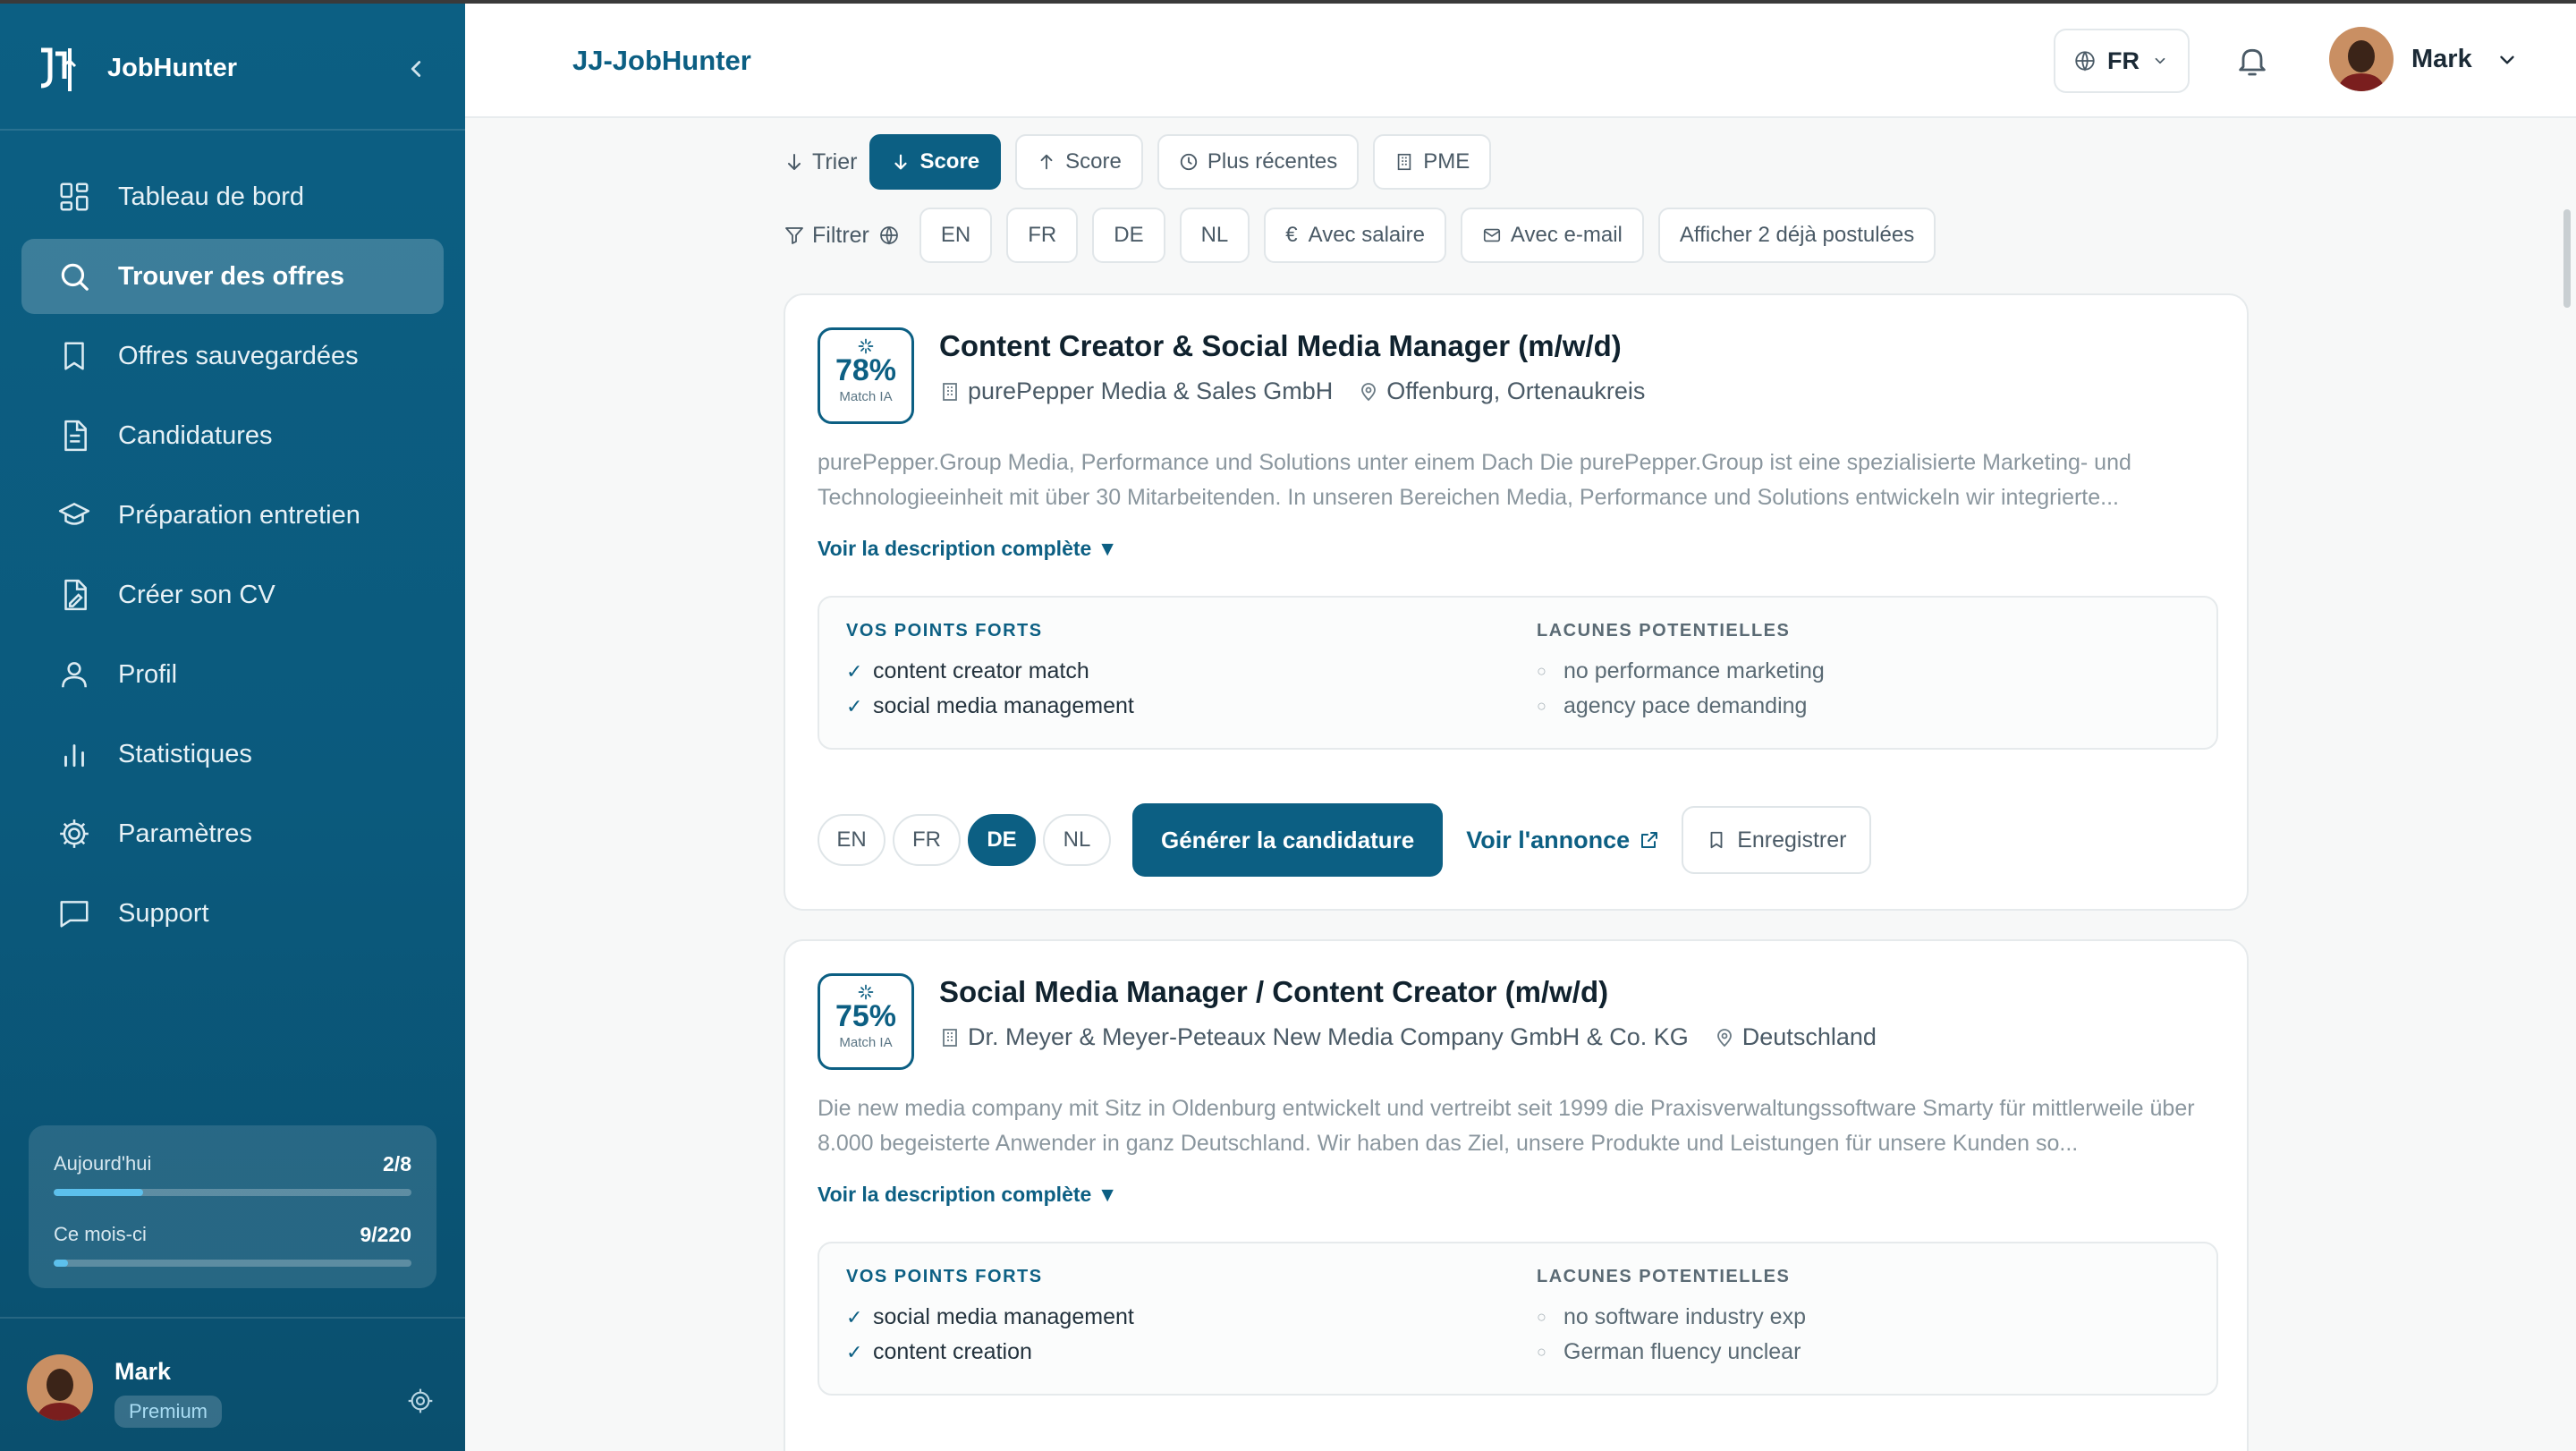  What do you see at coordinates (74, 514) in the screenshot?
I see `graduation-cap-icon` at bounding box center [74, 514].